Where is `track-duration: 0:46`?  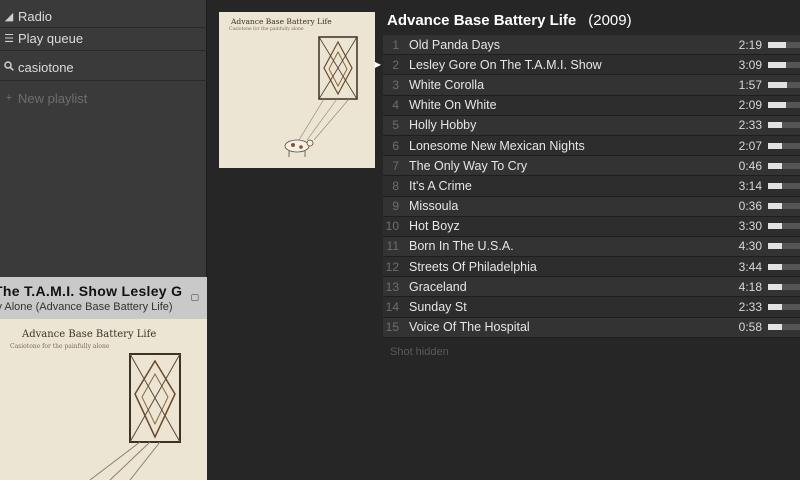
track-duration: 0:46 is located at coordinates (750, 165).